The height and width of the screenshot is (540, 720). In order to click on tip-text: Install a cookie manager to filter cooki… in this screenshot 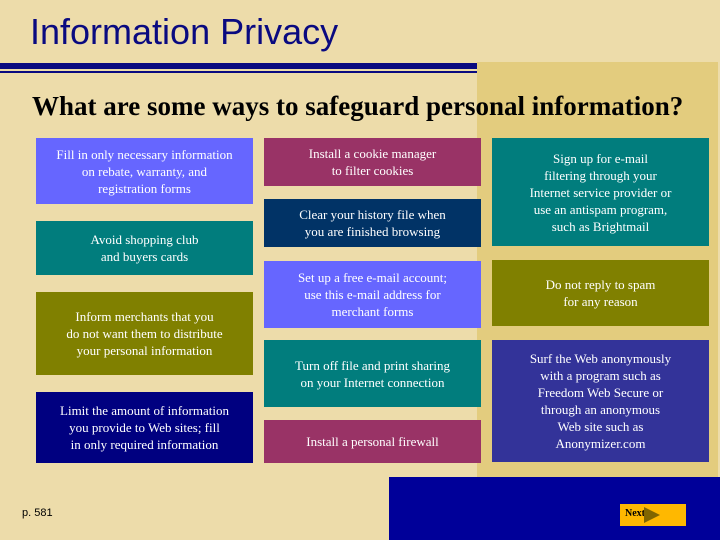, I will do `click(372, 162)`.